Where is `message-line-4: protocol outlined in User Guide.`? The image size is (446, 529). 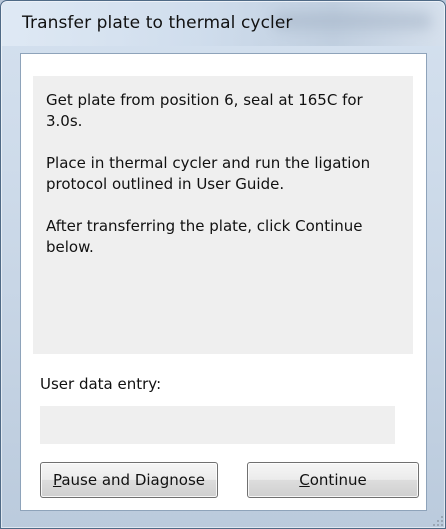 message-line-4: protocol outlined in User Guide. is located at coordinates (165, 184).